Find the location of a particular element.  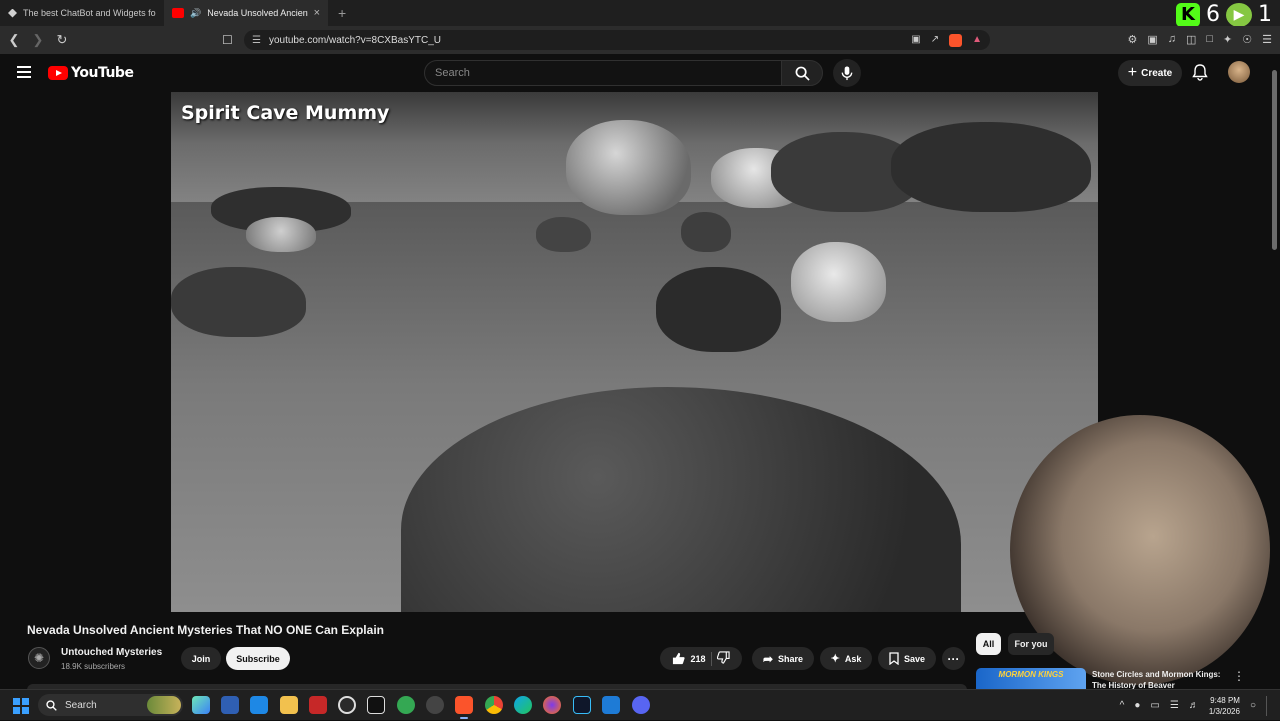

back-icon: ❮ is located at coordinates (14, 40).